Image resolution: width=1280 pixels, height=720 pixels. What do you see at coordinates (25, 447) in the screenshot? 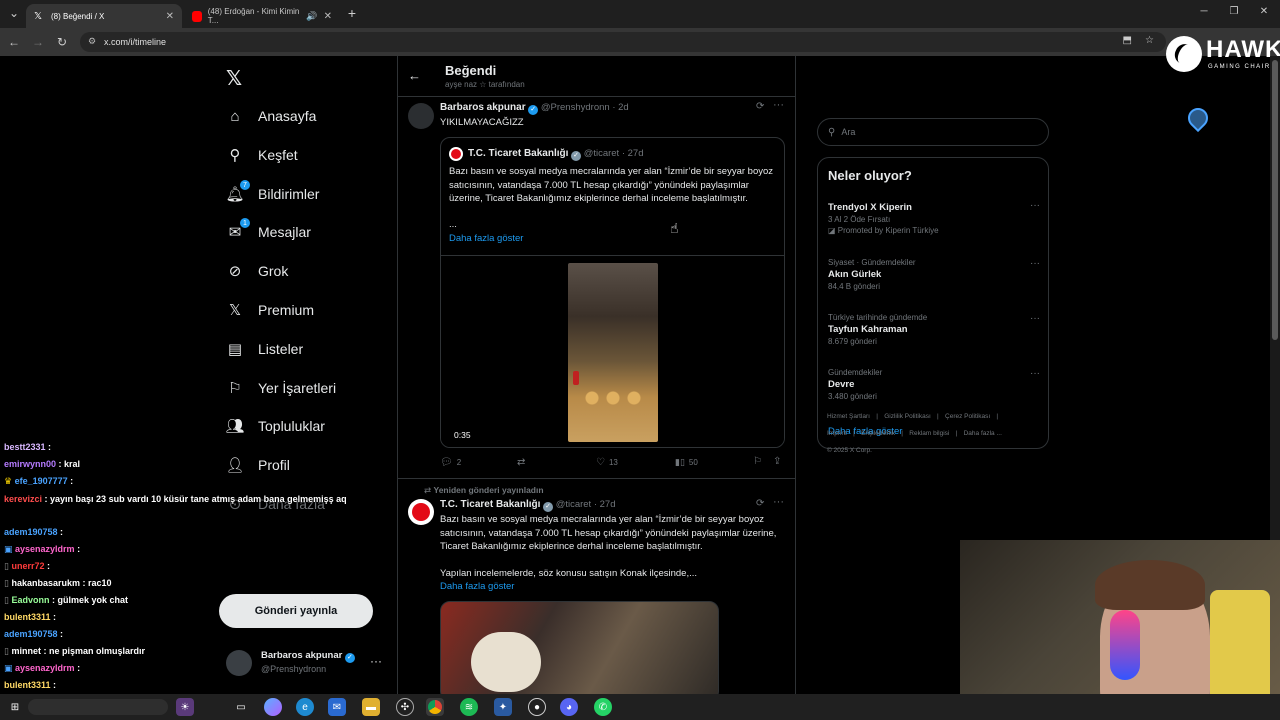
I see `chat-user: bestt2331` at bounding box center [25, 447].